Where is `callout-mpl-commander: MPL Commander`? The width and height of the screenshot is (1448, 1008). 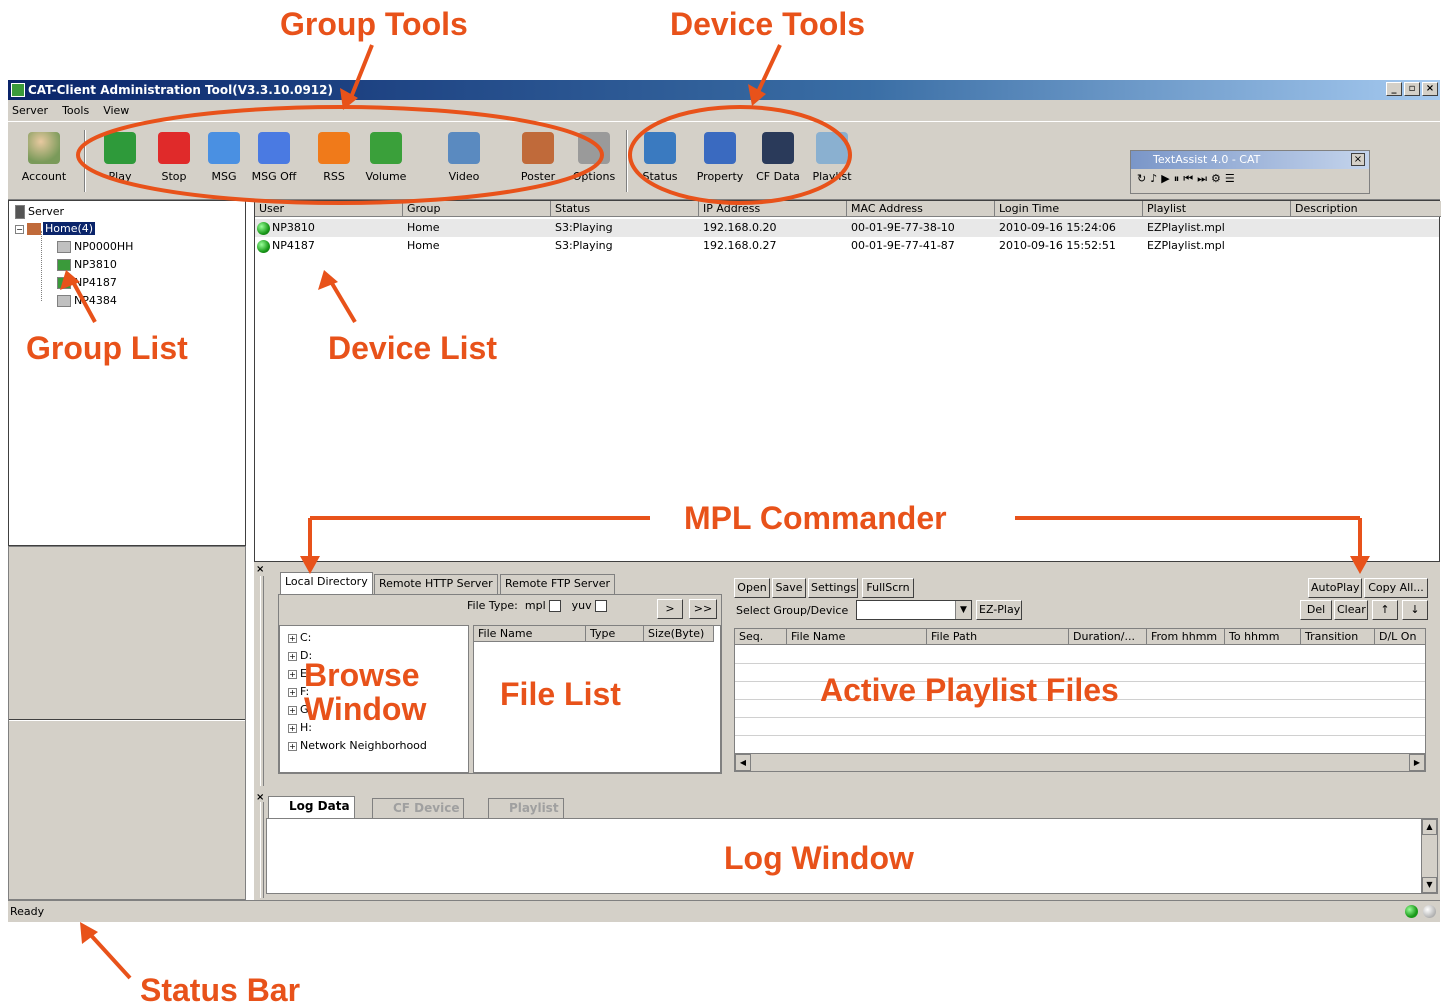 callout-mpl-commander: MPL Commander is located at coordinates (815, 518).